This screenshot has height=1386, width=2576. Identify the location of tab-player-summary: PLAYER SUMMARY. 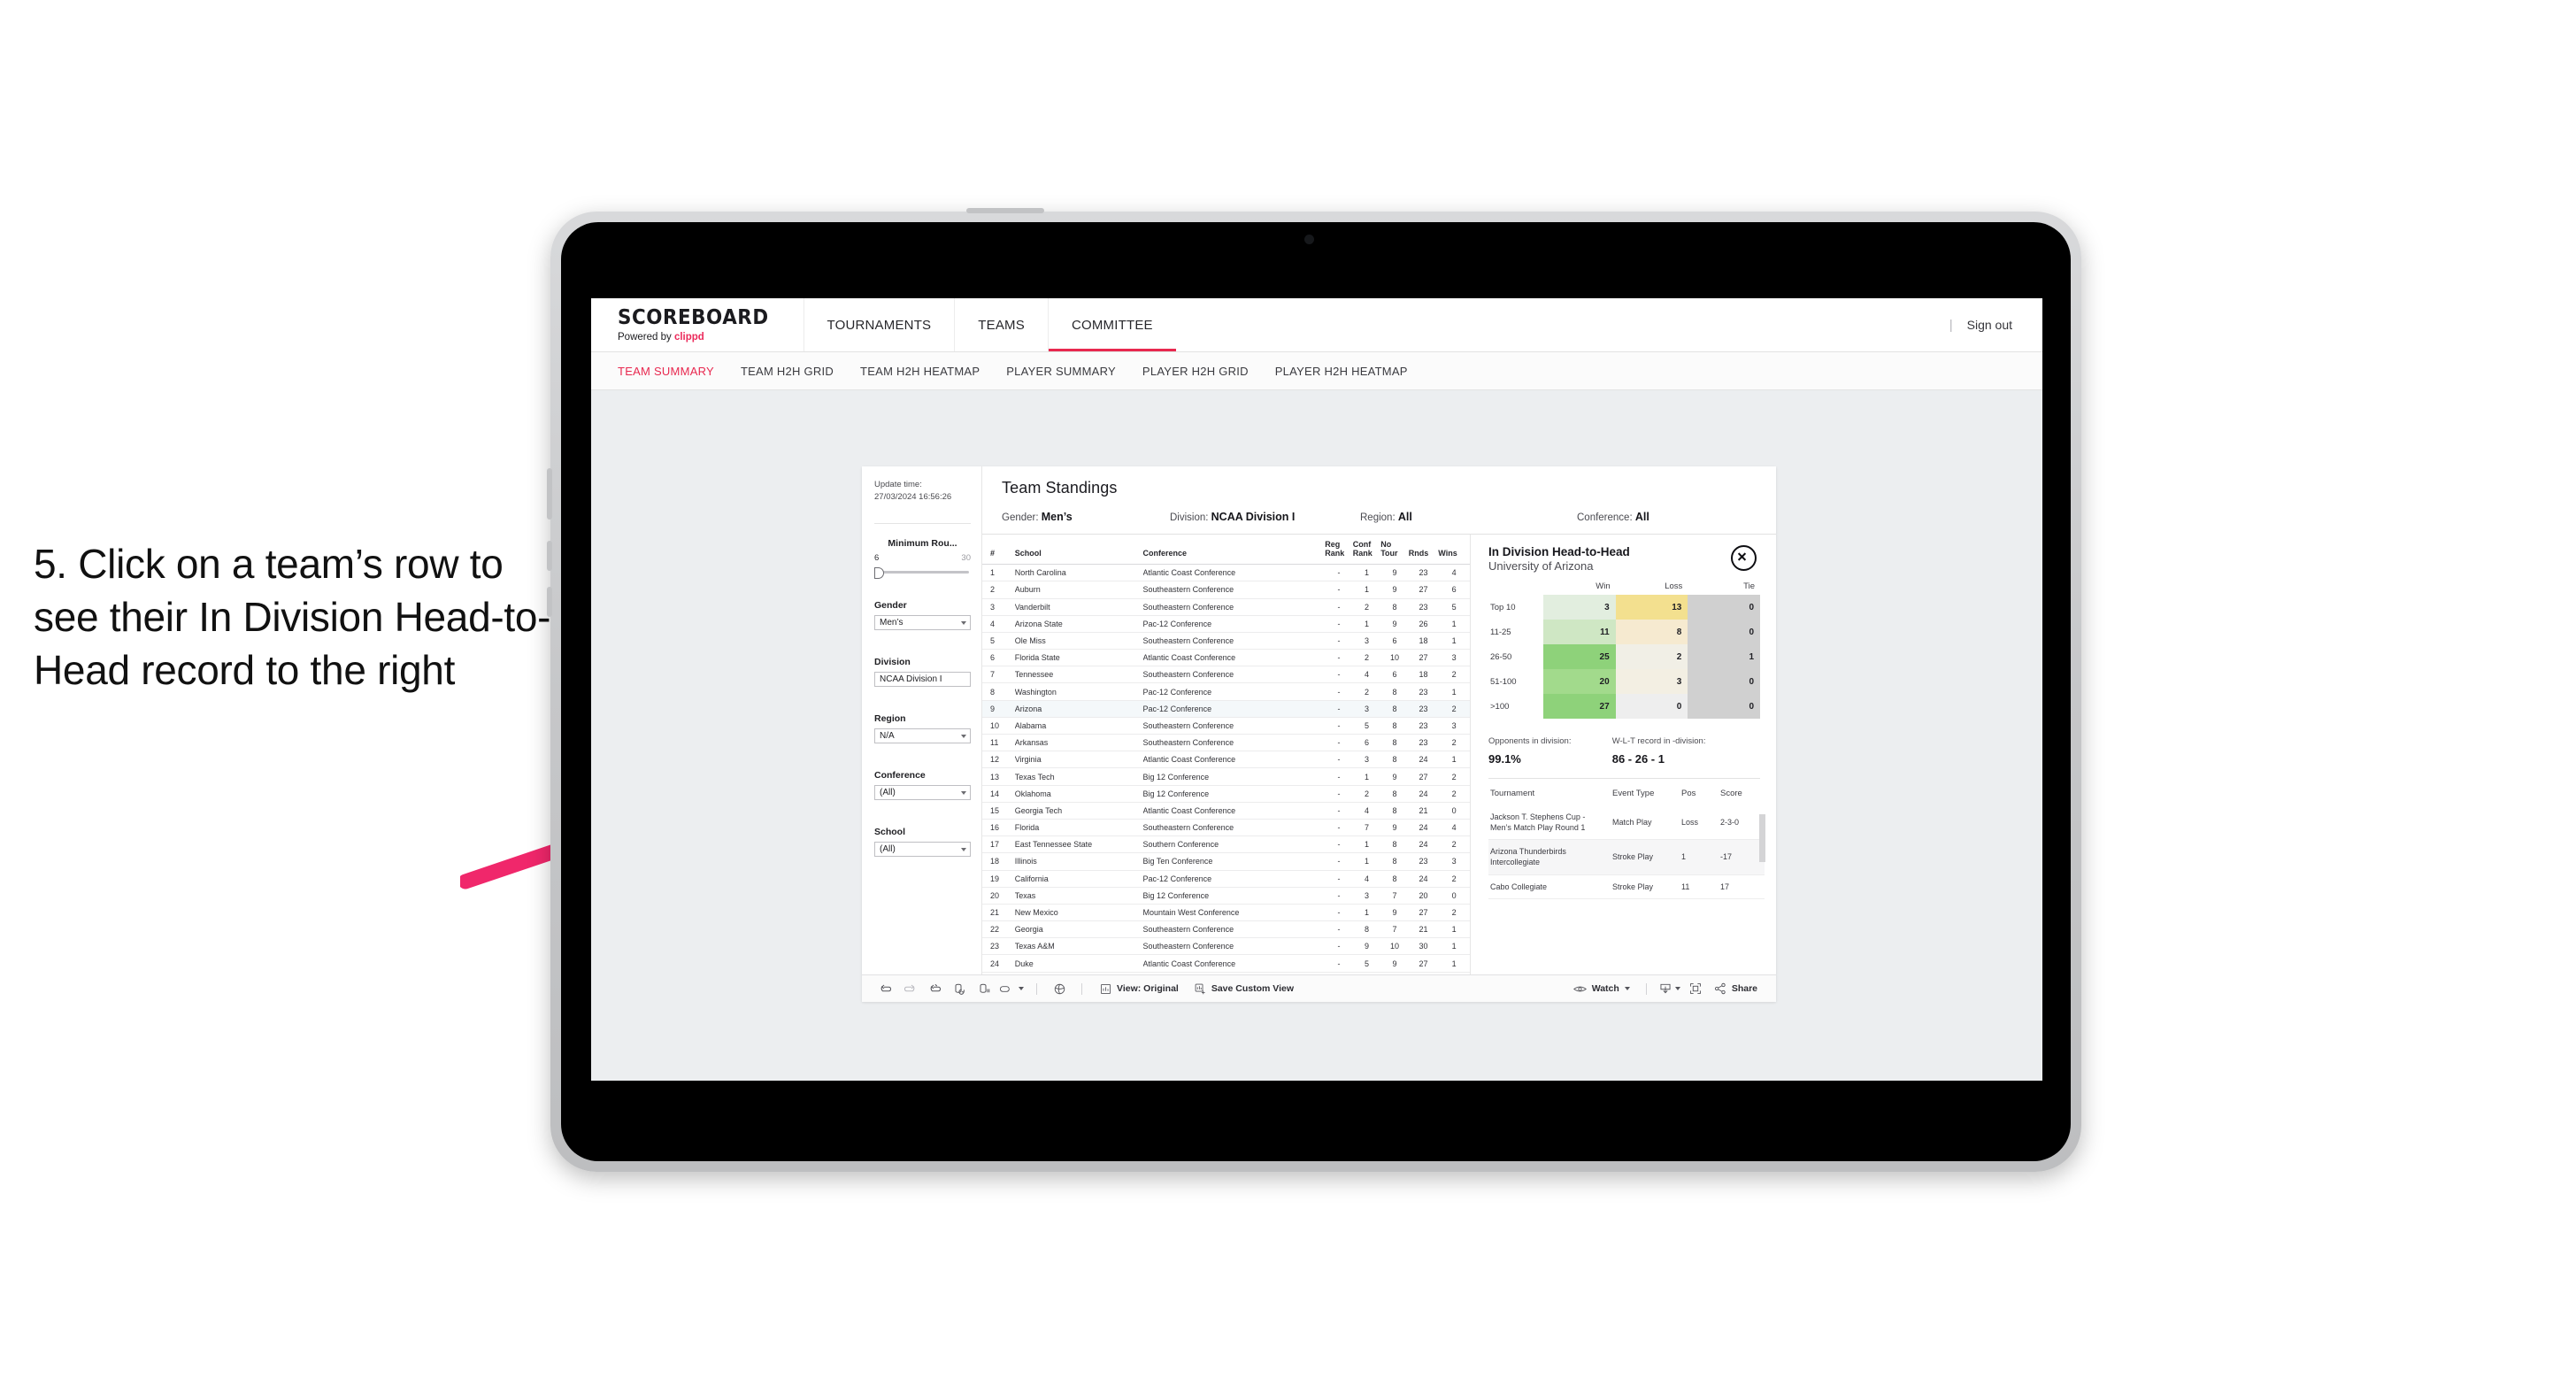
(1061, 371).